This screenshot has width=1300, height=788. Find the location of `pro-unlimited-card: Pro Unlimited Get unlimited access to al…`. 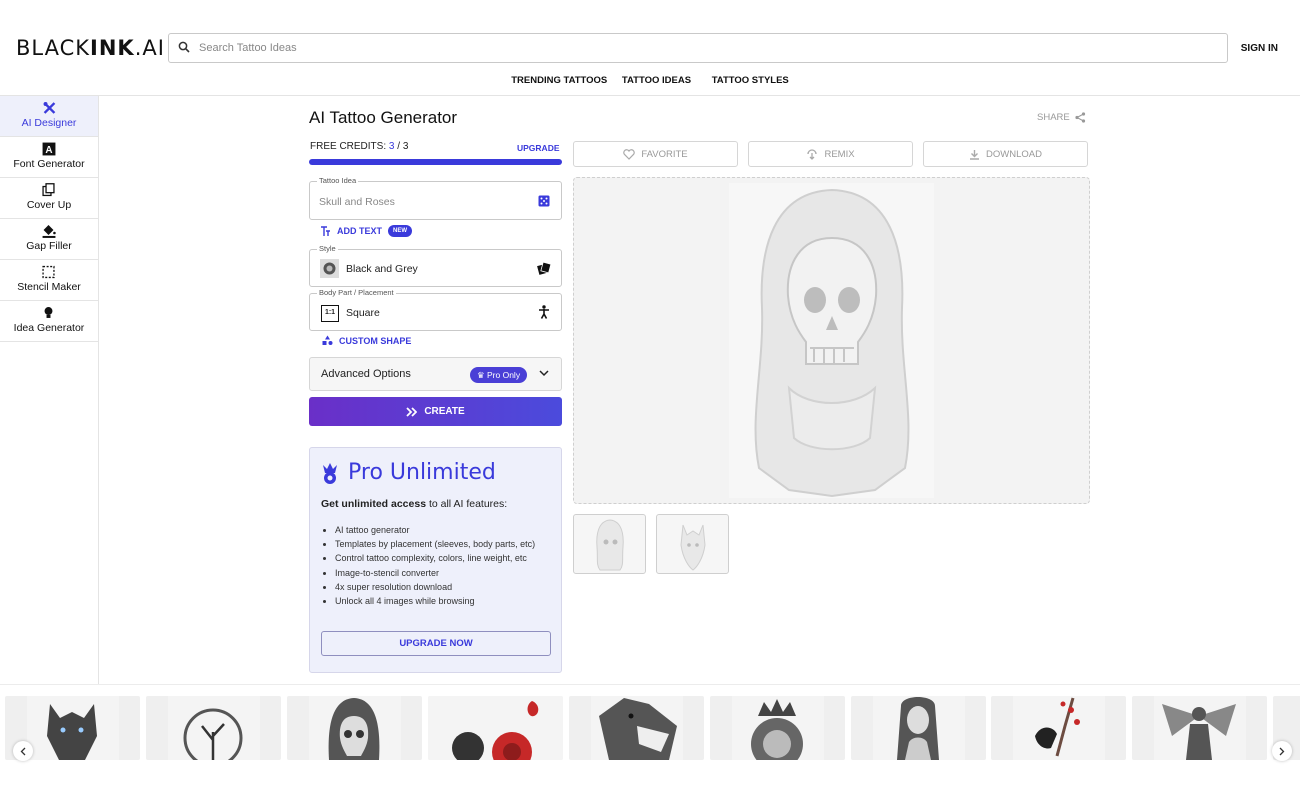

pro-unlimited-card: Pro Unlimited Get unlimited access to al… is located at coordinates (435, 560).